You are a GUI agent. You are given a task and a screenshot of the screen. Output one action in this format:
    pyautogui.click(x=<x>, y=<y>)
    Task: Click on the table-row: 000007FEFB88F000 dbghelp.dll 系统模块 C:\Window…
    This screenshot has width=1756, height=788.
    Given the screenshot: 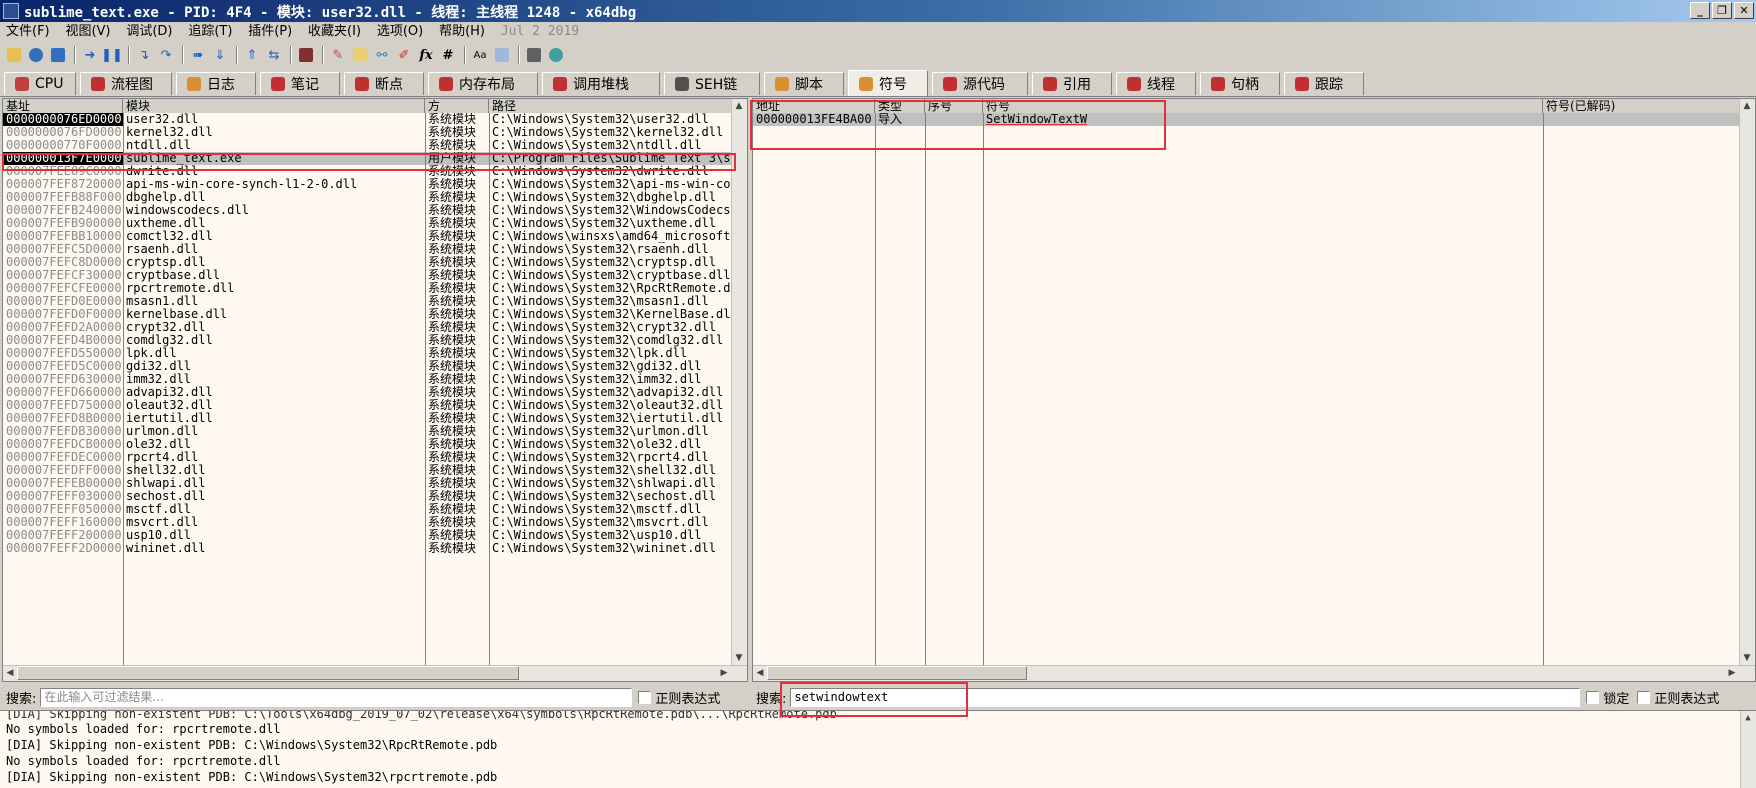 What is the action you would take?
    pyautogui.click(x=367, y=197)
    